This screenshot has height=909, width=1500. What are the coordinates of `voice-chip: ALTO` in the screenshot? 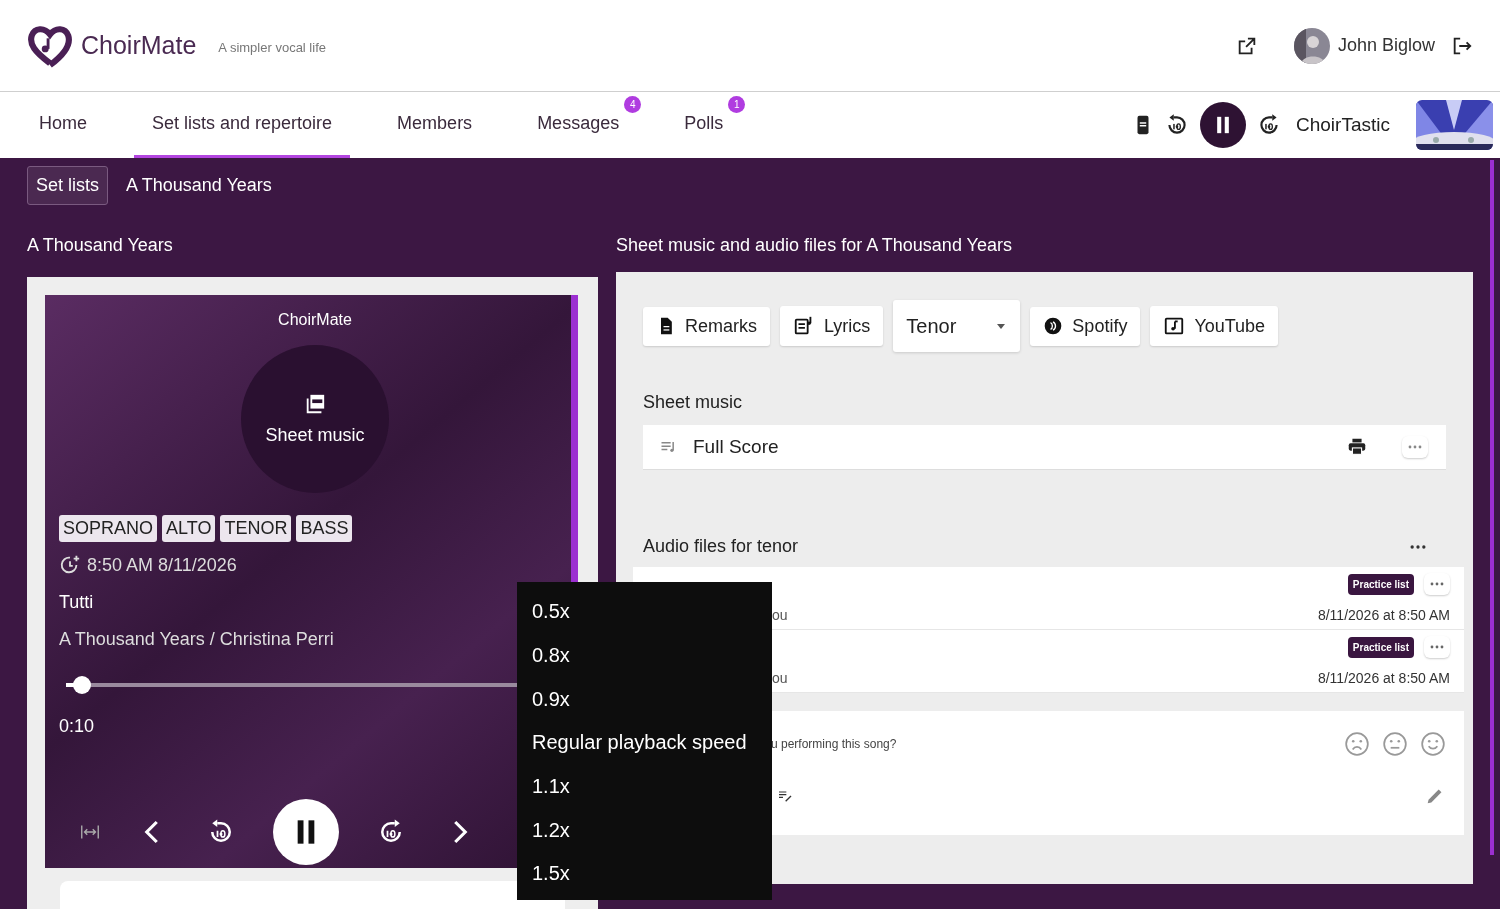 It's located at (189, 528).